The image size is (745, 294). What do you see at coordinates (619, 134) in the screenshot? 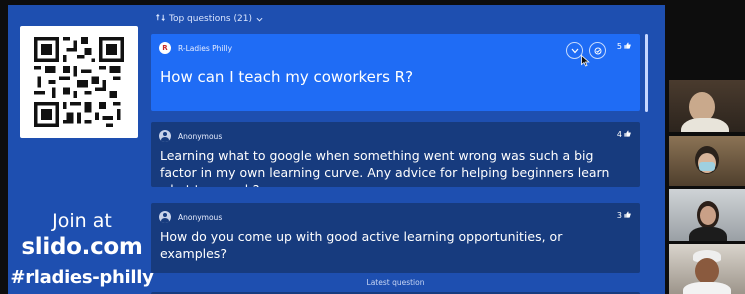
I see `like-number: 4` at bounding box center [619, 134].